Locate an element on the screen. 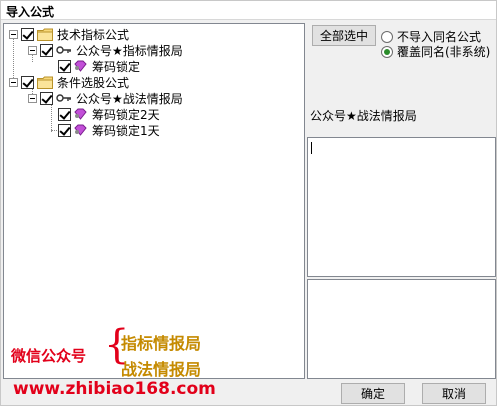  formula-params-box is located at coordinates (401, 329).